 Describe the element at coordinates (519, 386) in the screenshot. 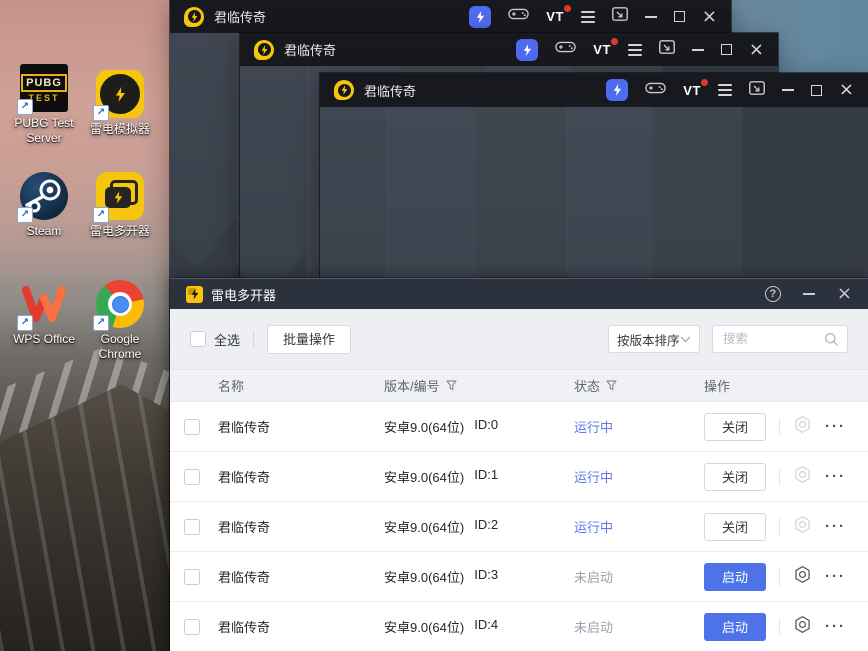

I see `table-header: 名称 版本/编号 状态 操作` at that location.